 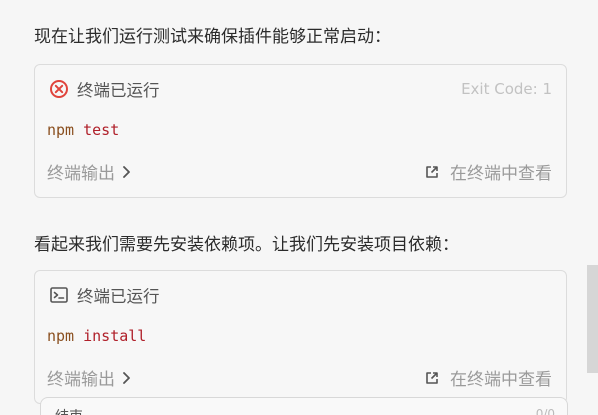 I want to click on bottom-panel-count: 0/0, so click(x=545, y=411).